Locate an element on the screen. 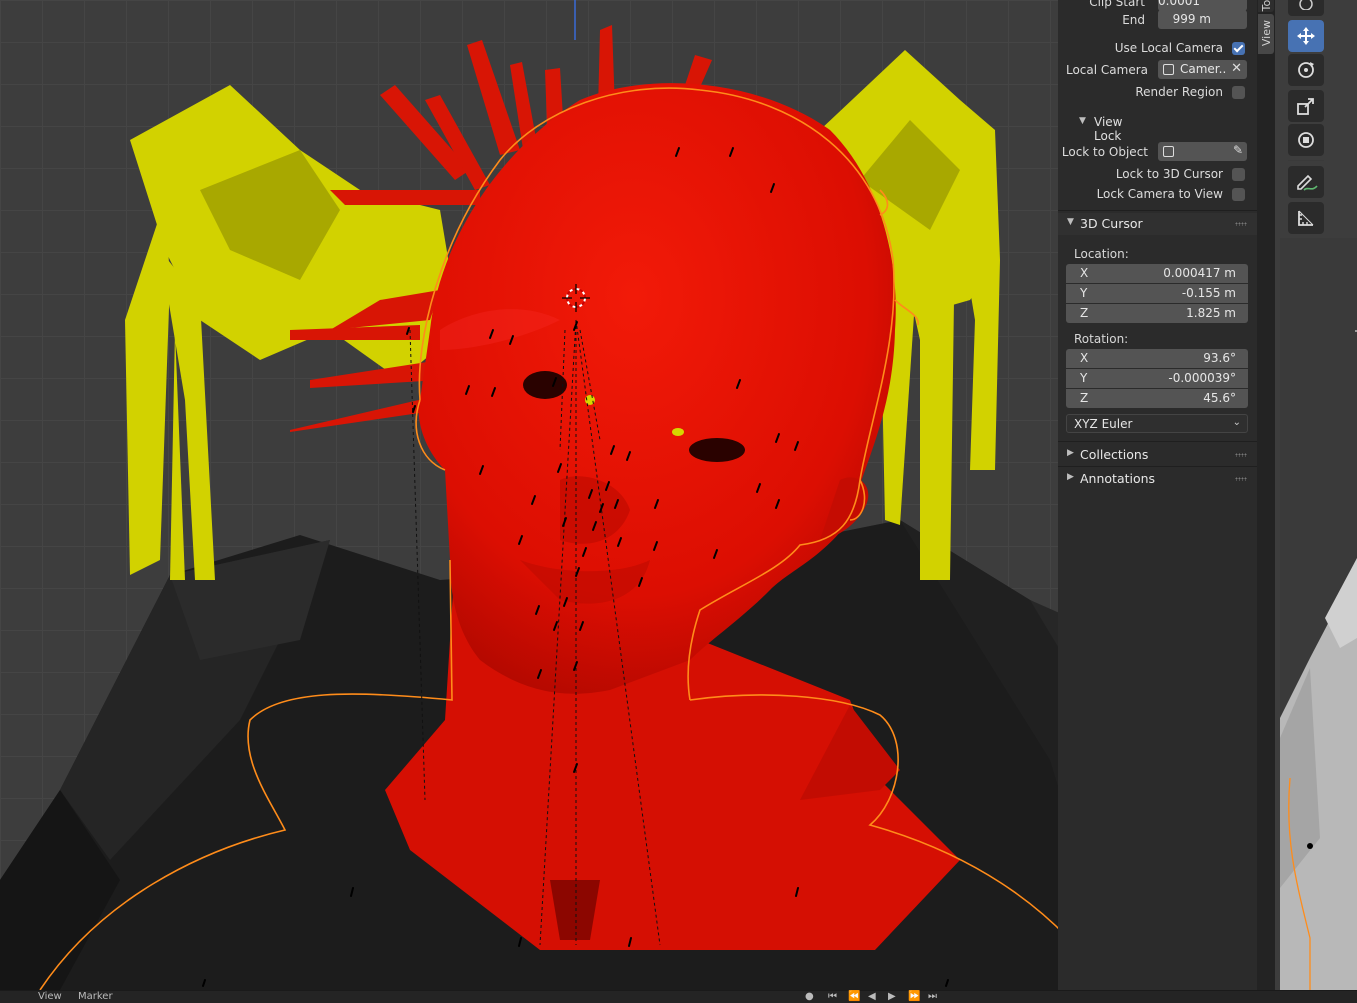 This screenshot has width=1357, height=1003. lock-camera-to-view-label: Lock Camera to View is located at coordinates (1159, 194).